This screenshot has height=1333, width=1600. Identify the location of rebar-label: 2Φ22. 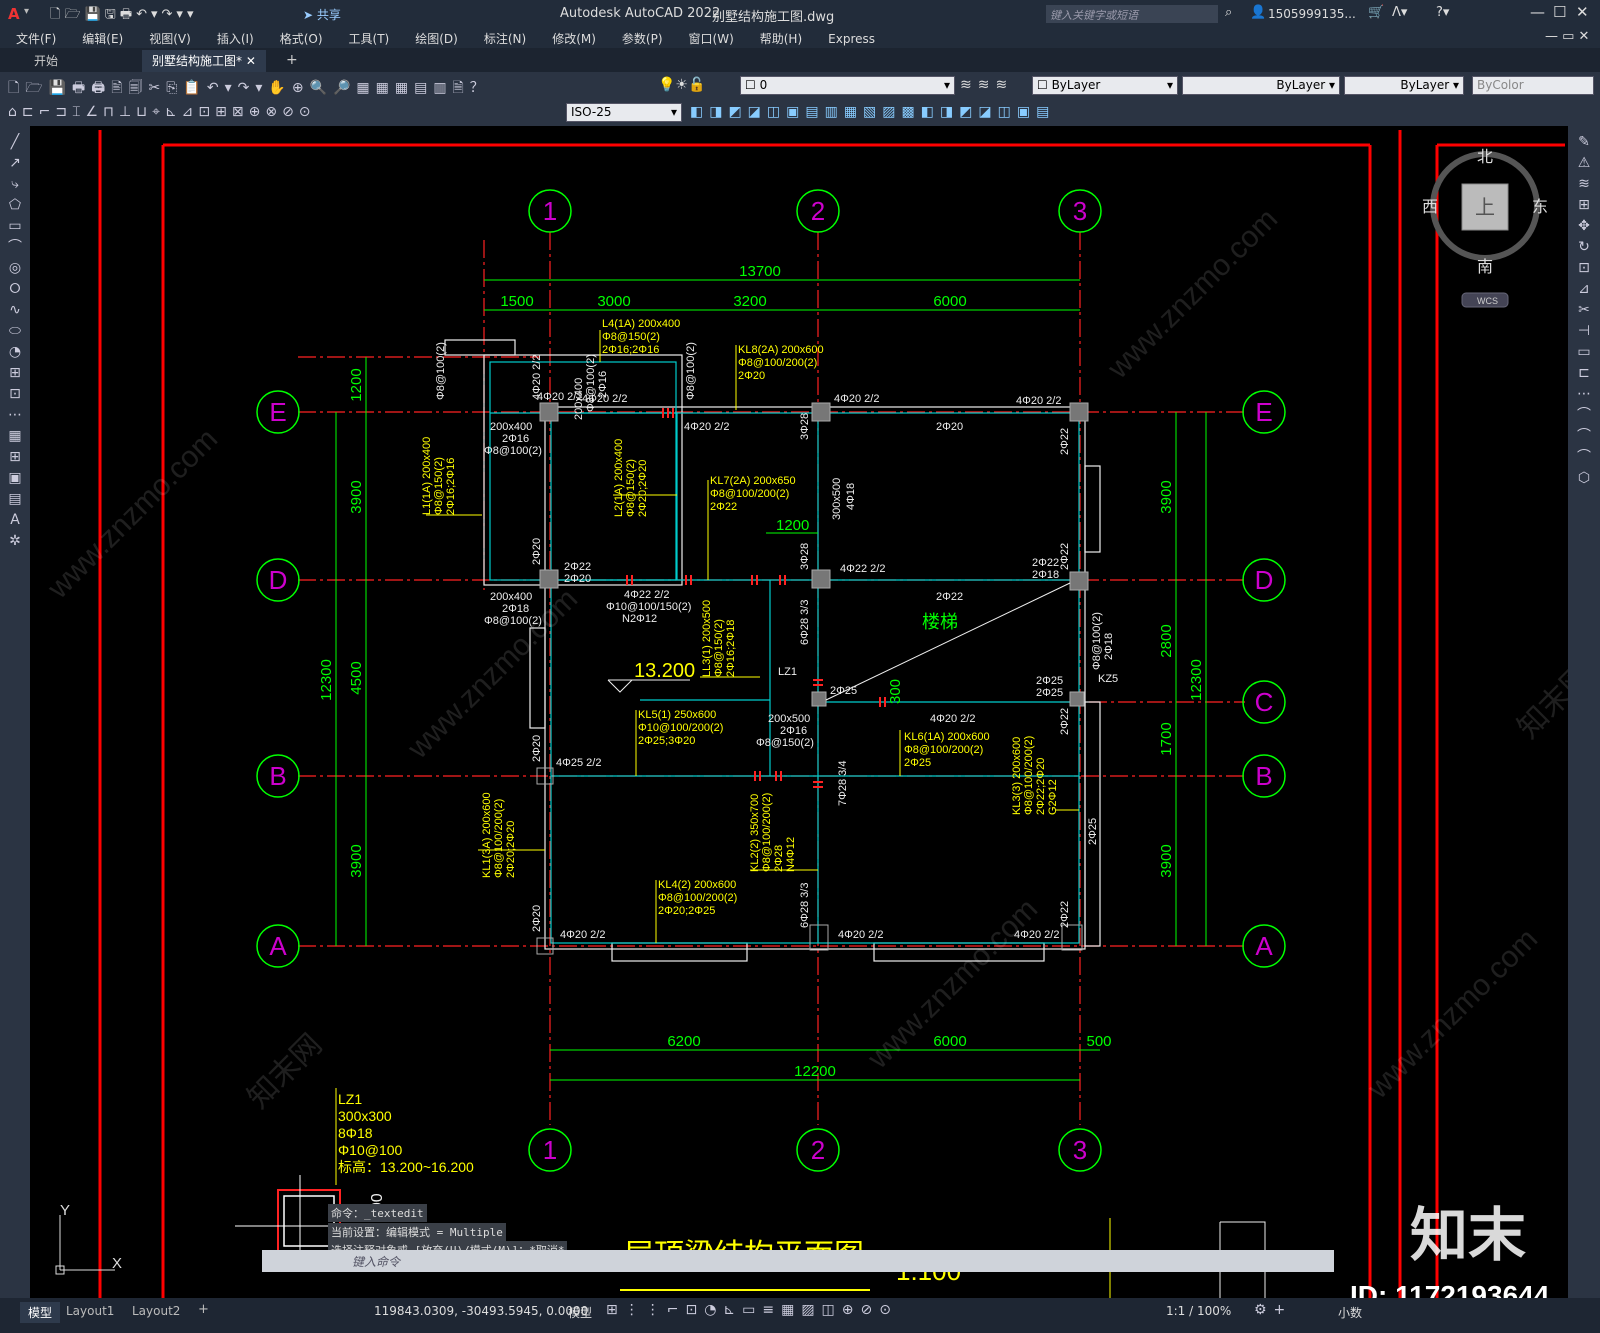
(1065, 441).